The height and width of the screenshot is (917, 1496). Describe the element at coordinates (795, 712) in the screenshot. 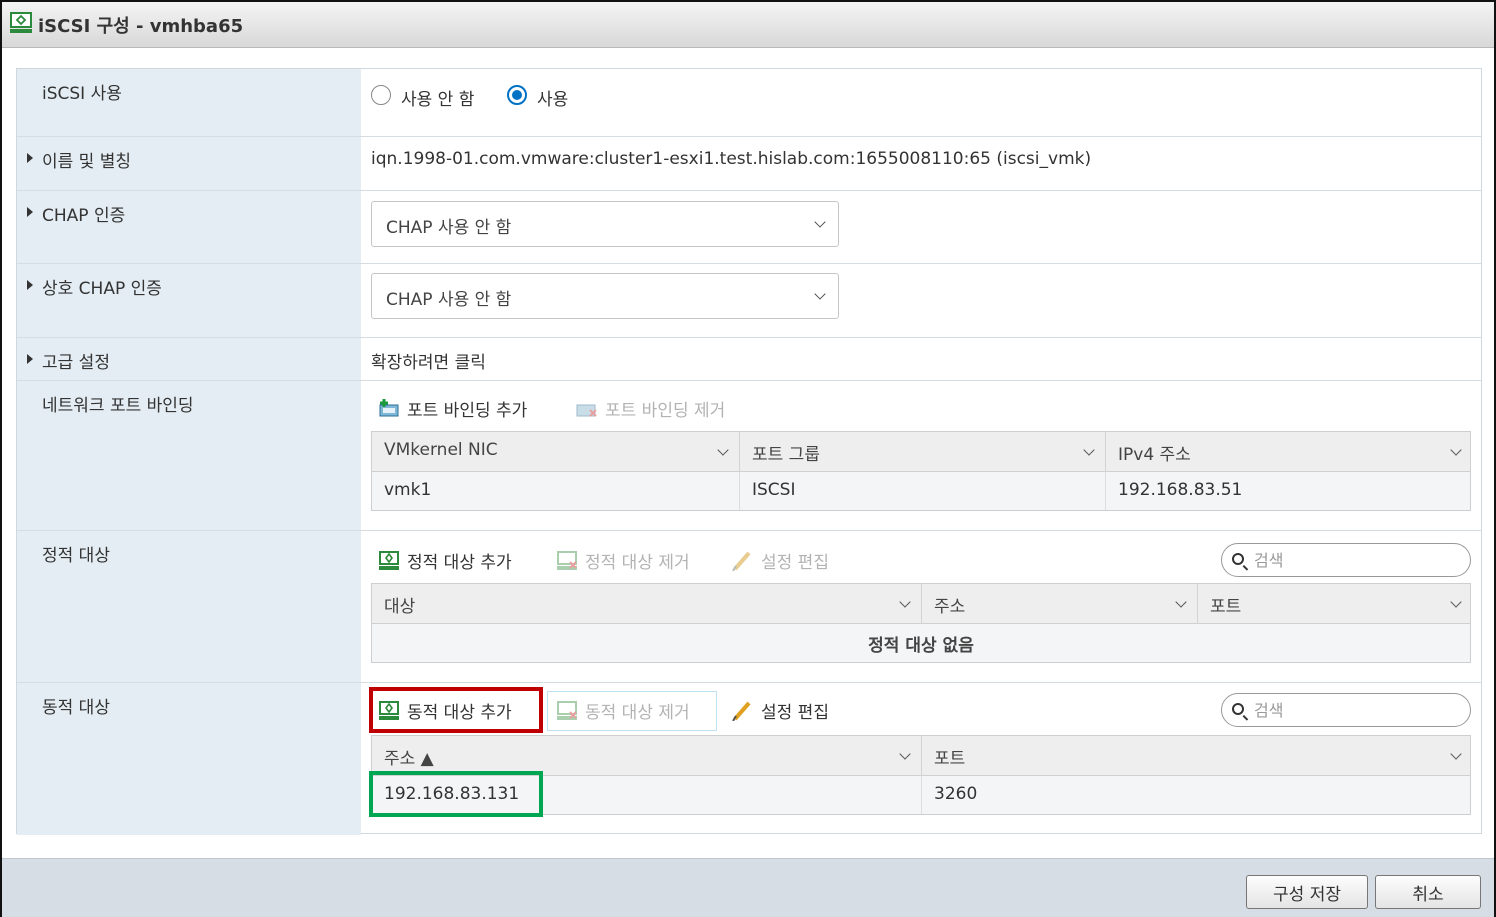

I see `edit-dynamic-settings-label: 설정 편집` at that location.